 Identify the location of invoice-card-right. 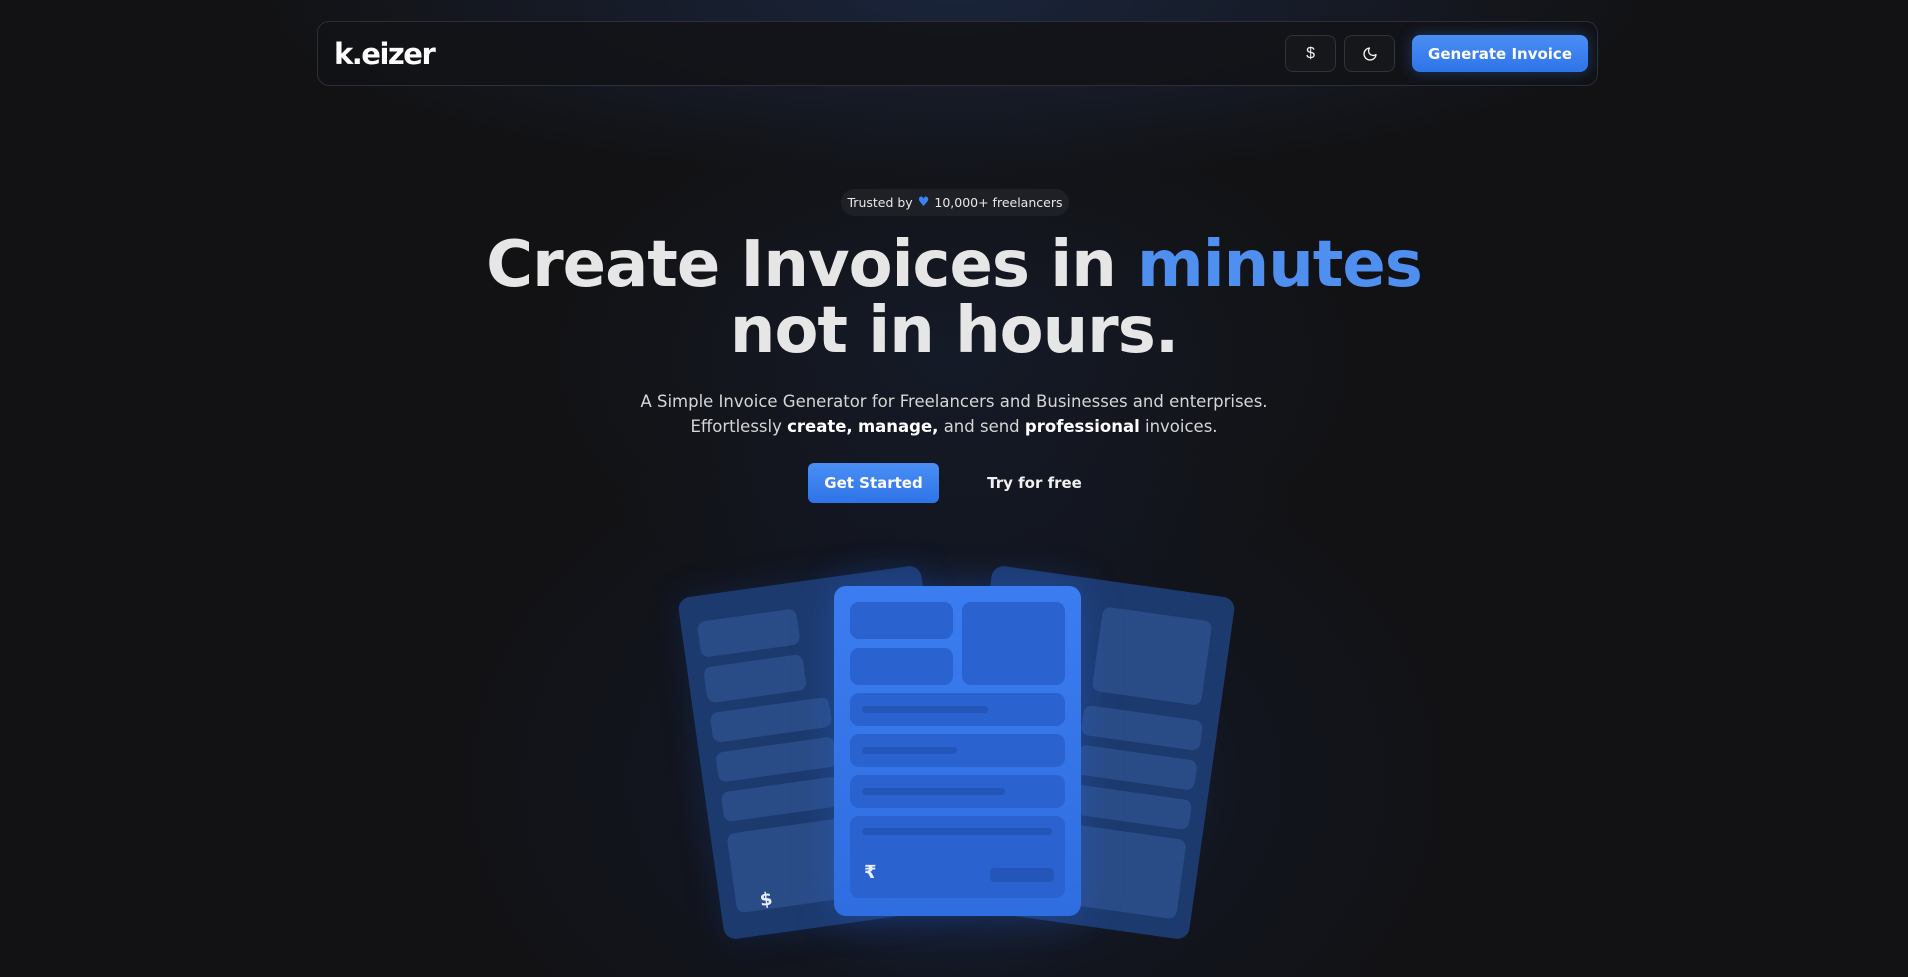
(1090, 752).